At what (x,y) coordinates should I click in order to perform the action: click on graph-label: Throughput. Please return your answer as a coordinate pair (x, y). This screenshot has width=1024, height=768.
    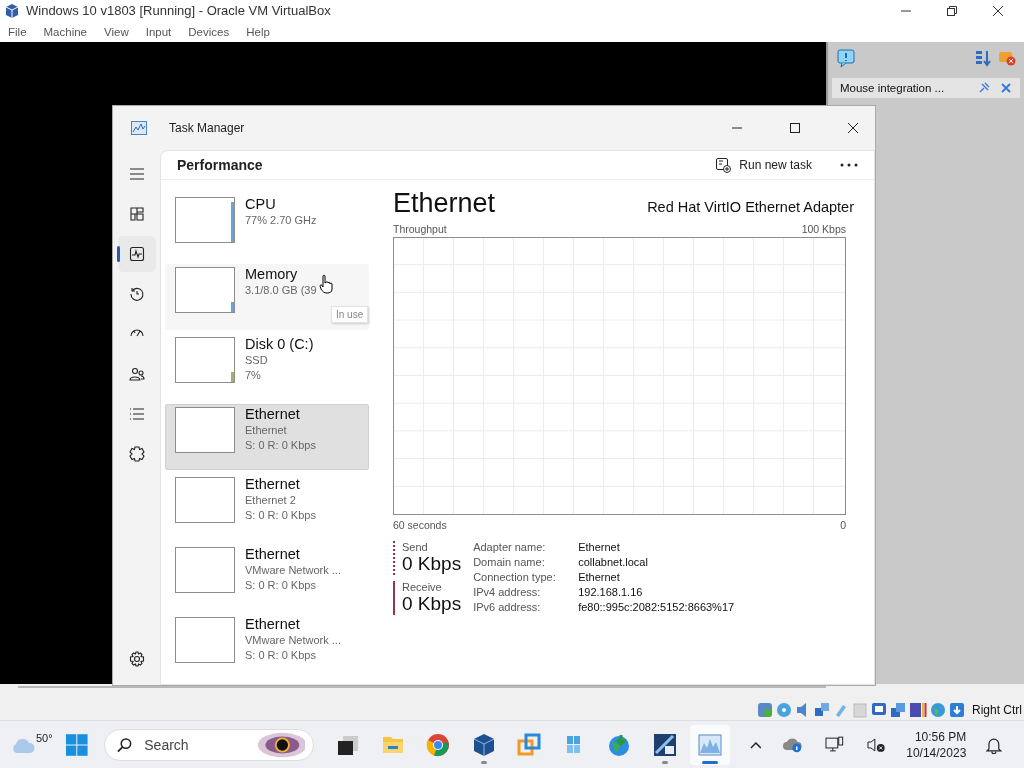
    Looking at the image, I should click on (420, 228).